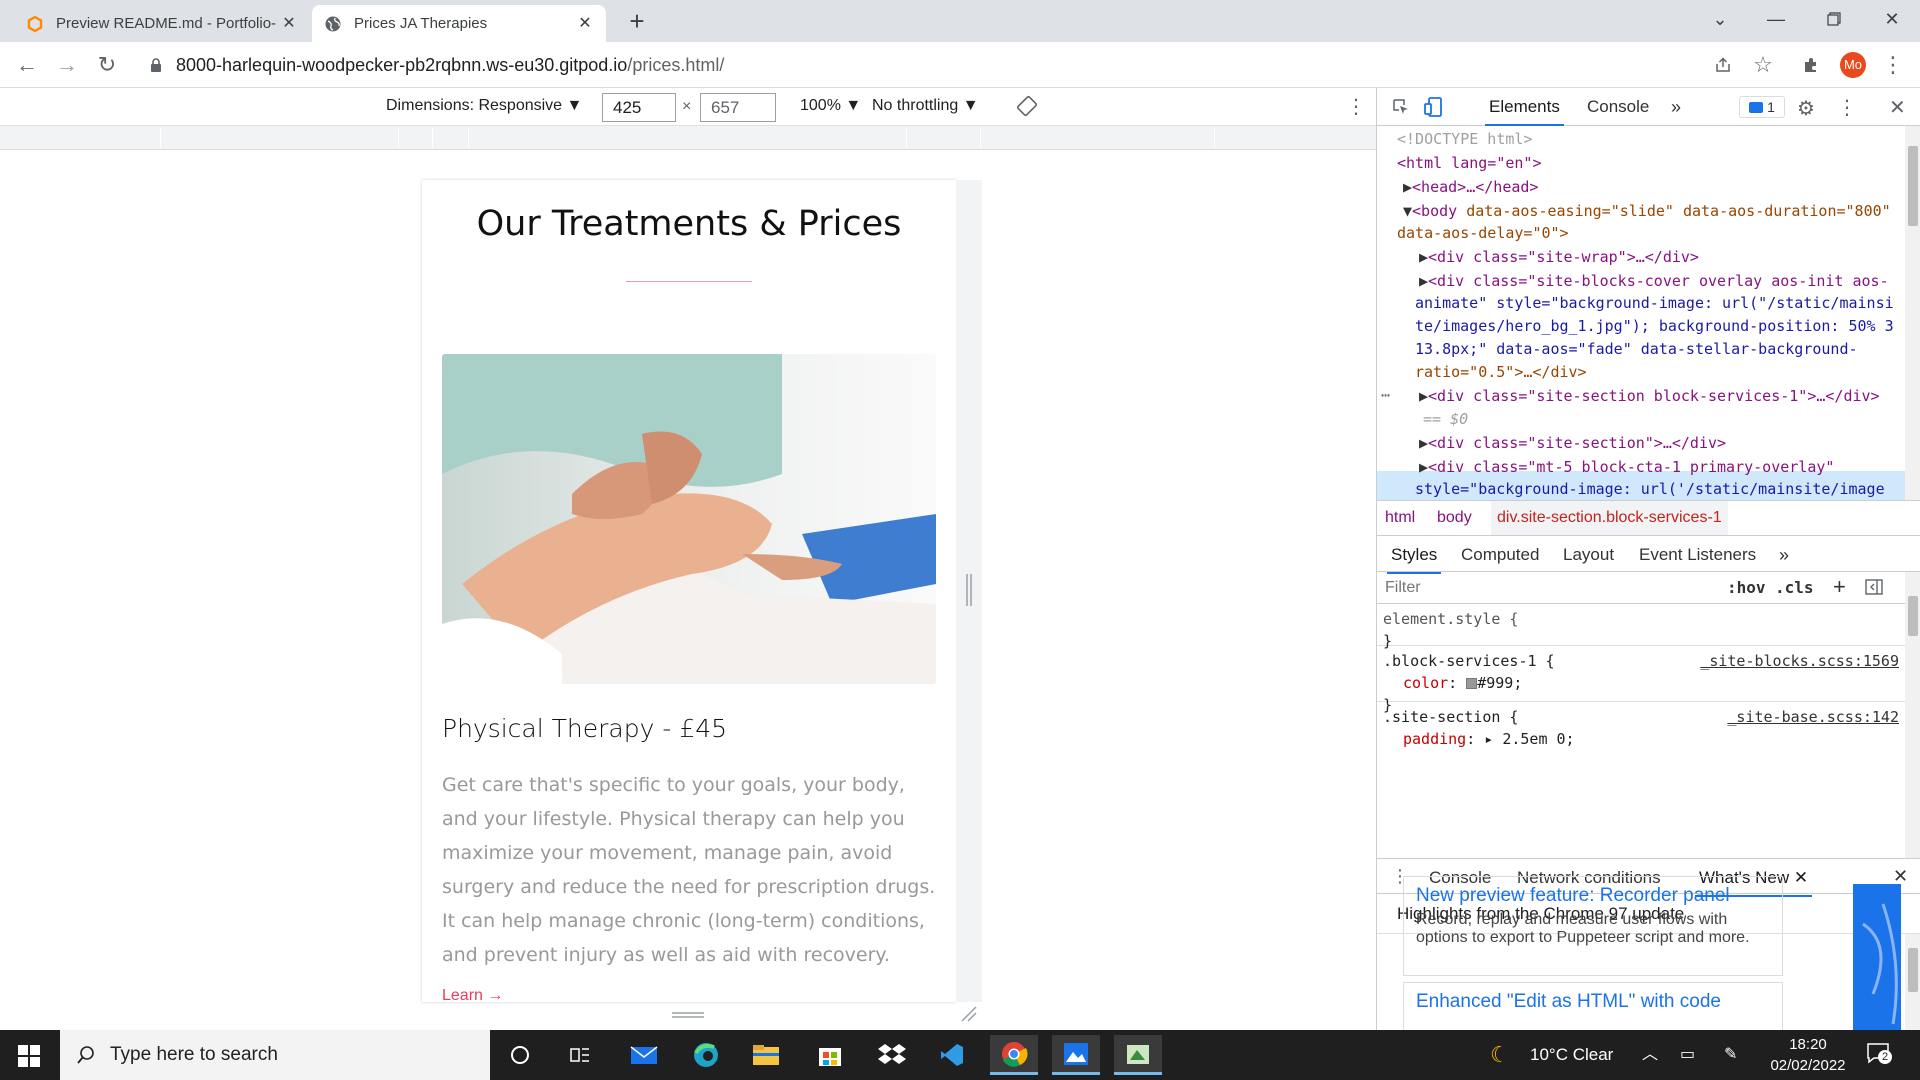 This screenshot has width=1920, height=1080. What do you see at coordinates (1469, 163) in the screenshot?
I see `dom-html: <html lang="en">` at bounding box center [1469, 163].